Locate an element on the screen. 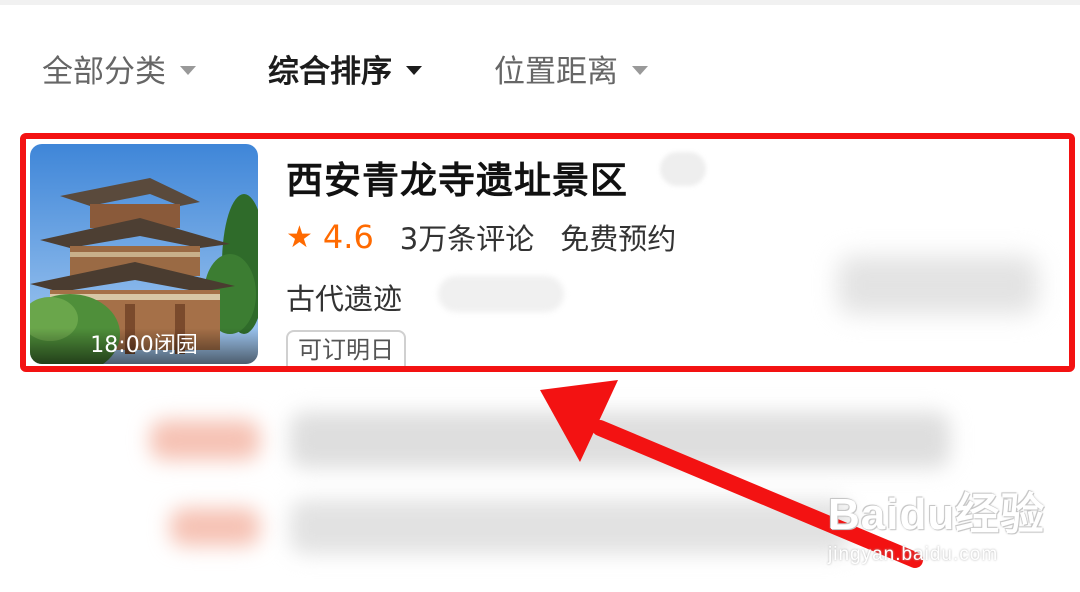 The height and width of the screenshot is (592, 1080). watermark-url: jingyan.baidu.com is located at coordinates (913, 554).